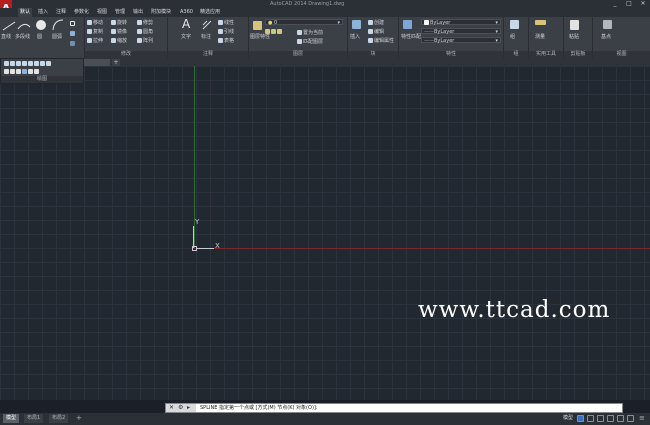  What do you see at coordinates (188, 408) in the screenshot?
I see `command-history-icon: ▸` at bounding box center [188, 408].